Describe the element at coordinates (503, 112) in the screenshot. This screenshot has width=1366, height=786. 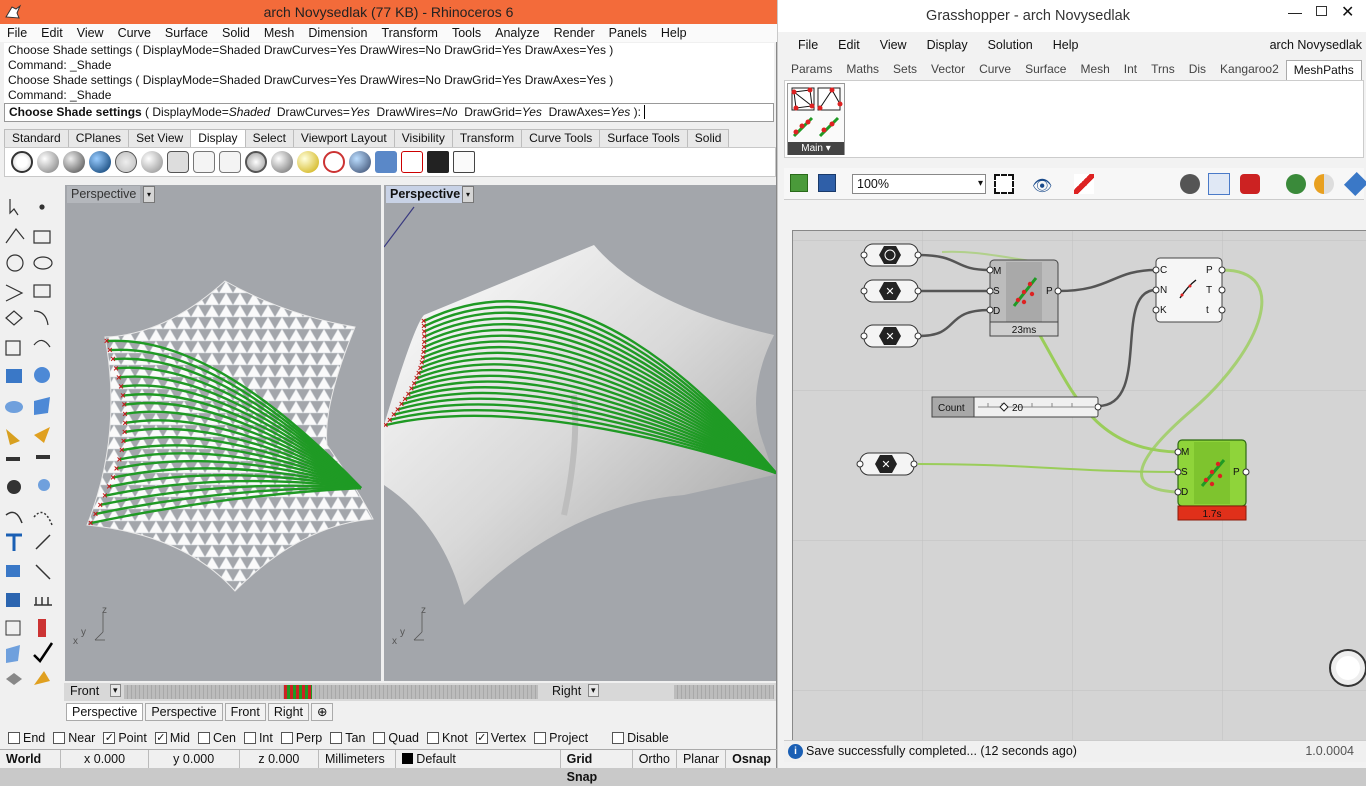
I see `option-drawgrid: DrawGrid=Yes` at that location.